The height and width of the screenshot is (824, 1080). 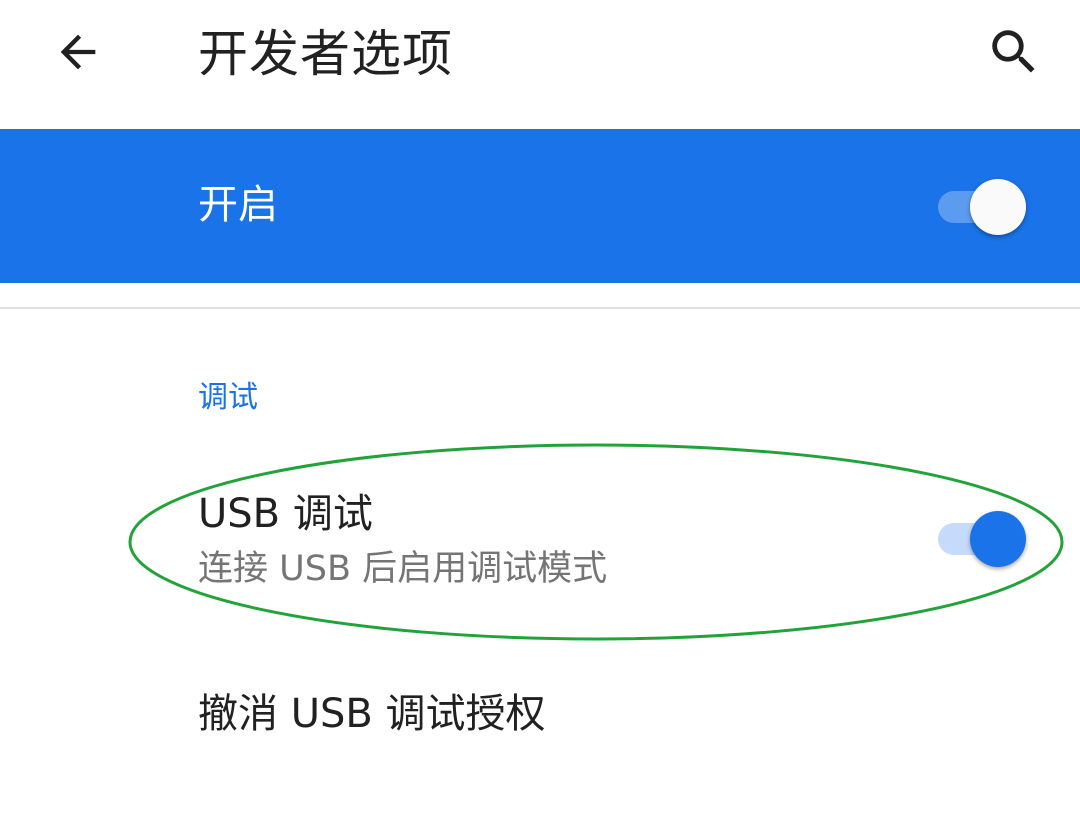 What do you see at coordinates (285, 514) in the screenshot?
I see `pref-title: USB 调试` at bounding box center [285, 514].